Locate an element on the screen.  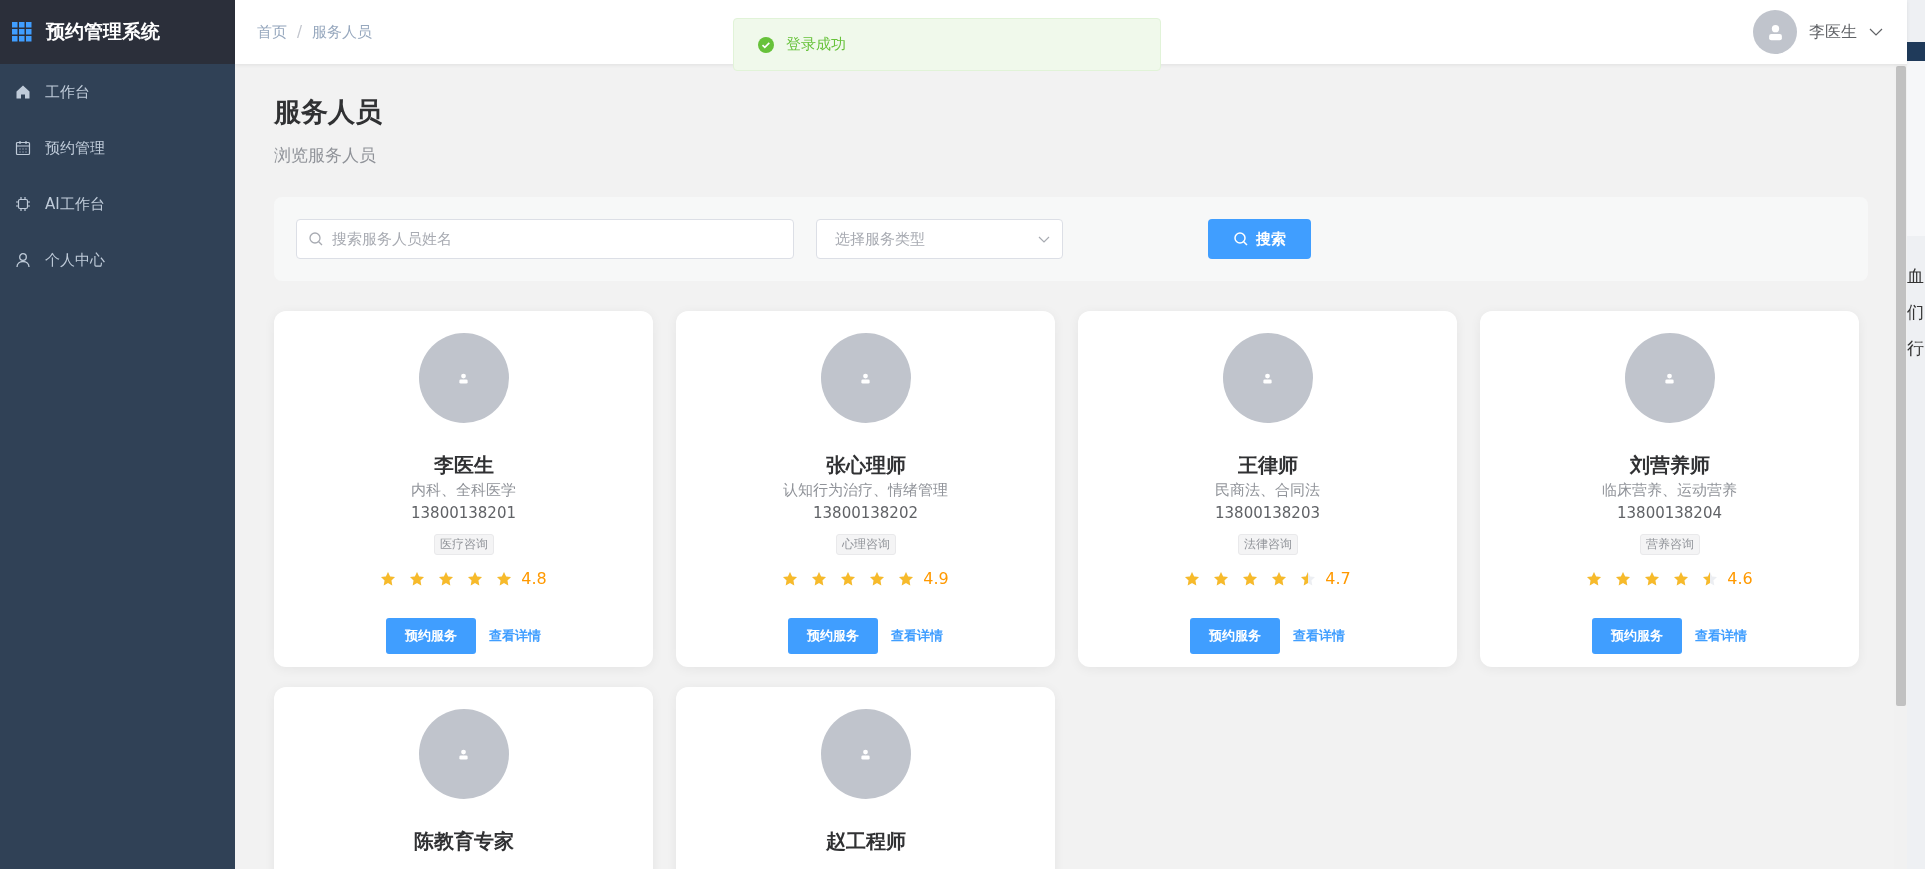
rating-value: 4.6 is located at coordinates (1740, 578).